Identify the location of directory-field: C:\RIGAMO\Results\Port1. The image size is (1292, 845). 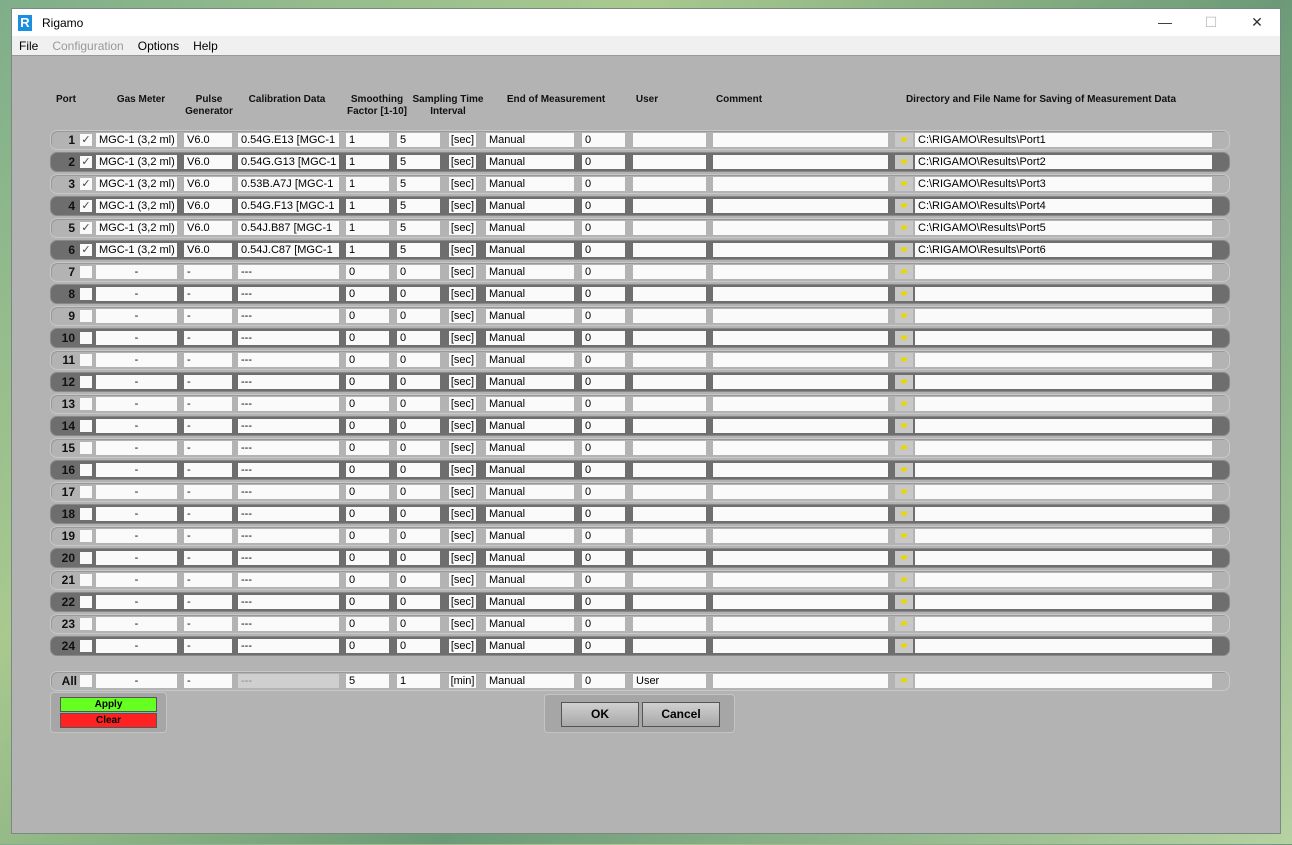
(1063, 140).